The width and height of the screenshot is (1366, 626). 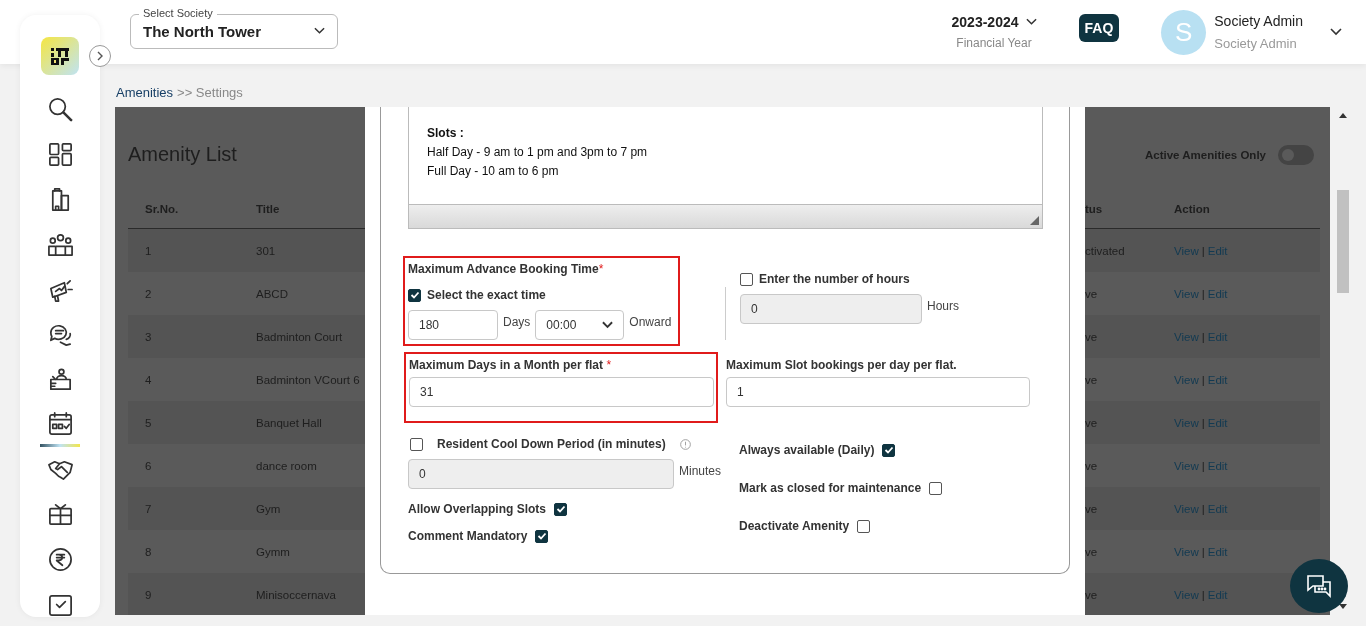 What do you see at coordinates (1034, 220) in the screenshot?
I see `resize-grip-icon` at bounding box center [1034, 220].